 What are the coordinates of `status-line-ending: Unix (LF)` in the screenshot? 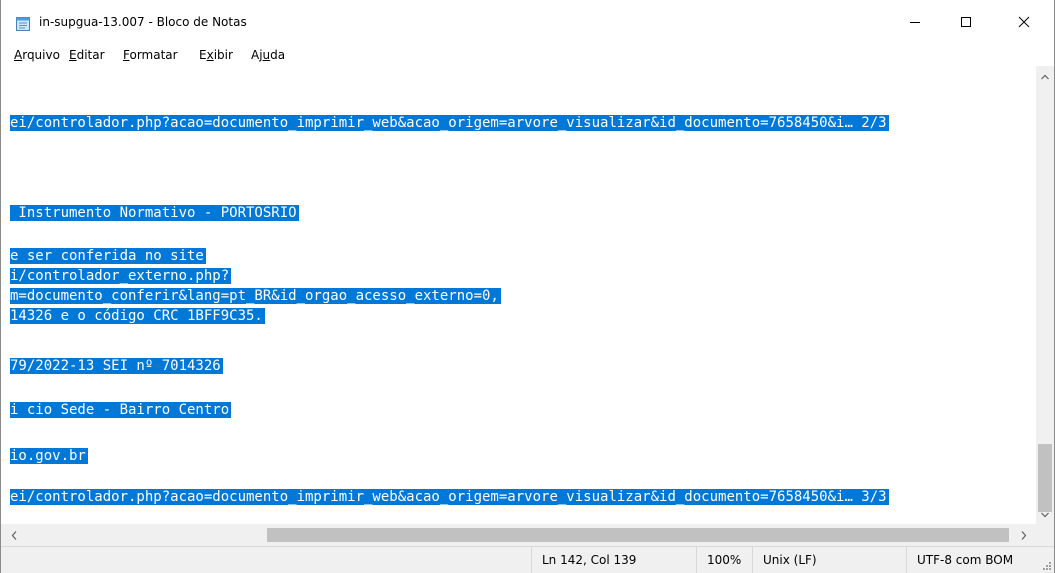 It's located at (829, 560).